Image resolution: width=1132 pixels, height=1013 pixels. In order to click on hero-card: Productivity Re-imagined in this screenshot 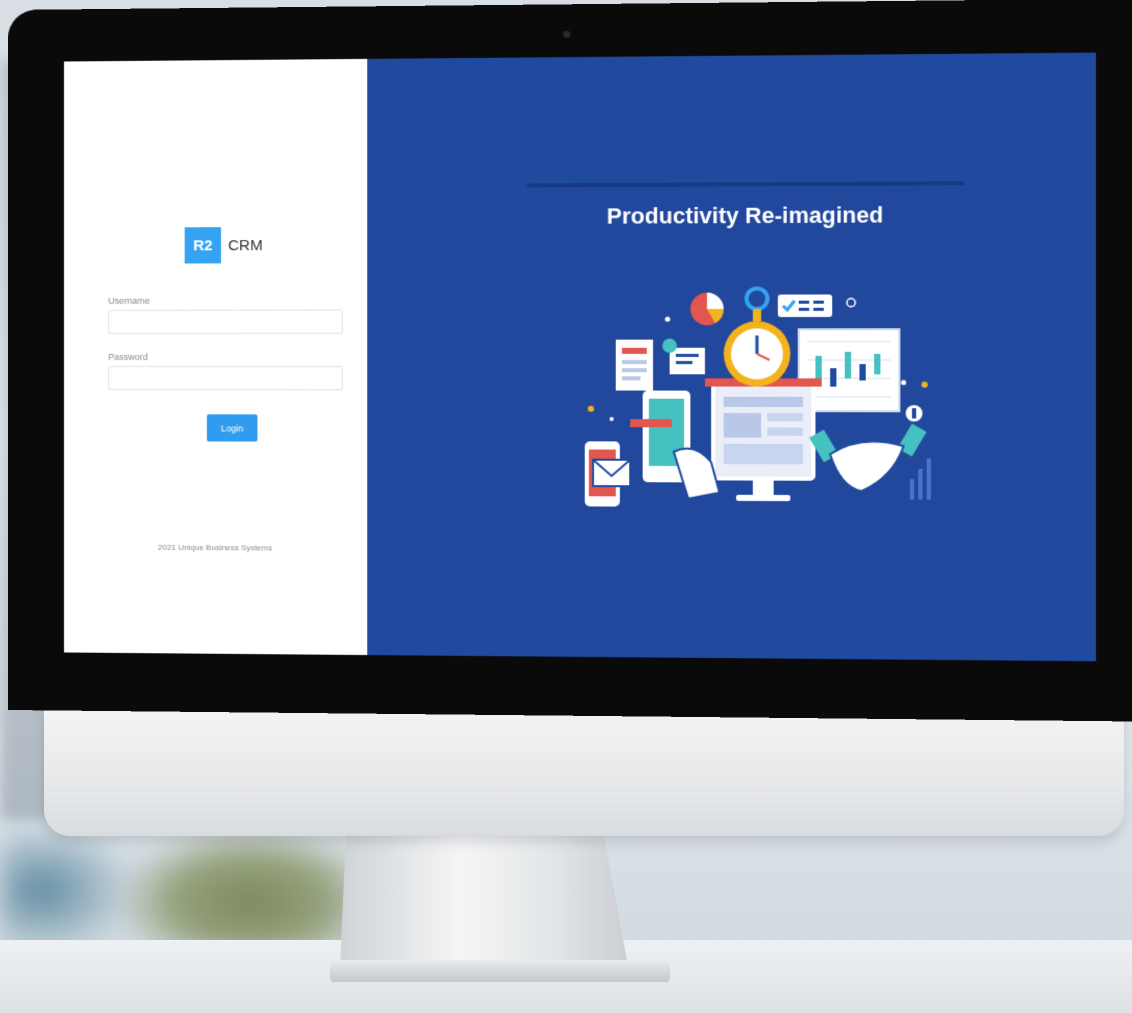, I will do `click(746, 373)`.